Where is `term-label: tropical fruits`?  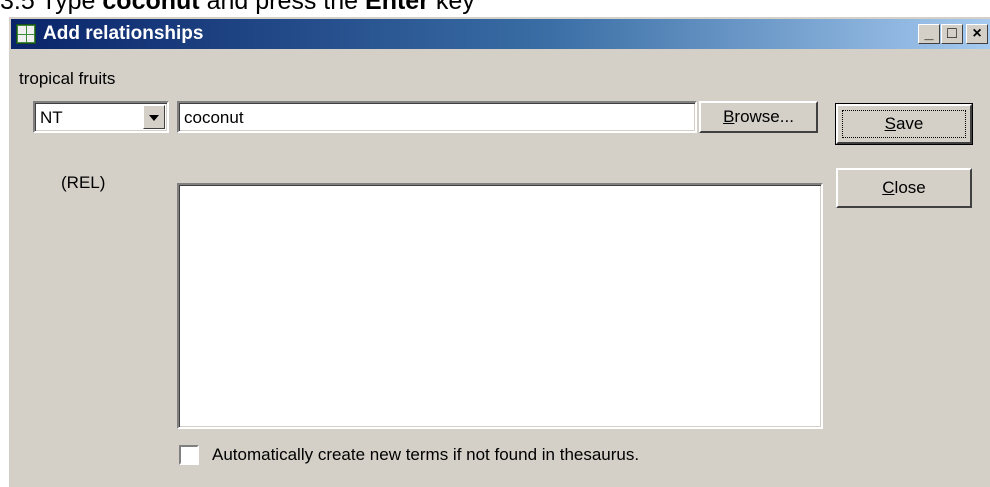 term-label: tropical fruits is located at coordinates (67, 78).